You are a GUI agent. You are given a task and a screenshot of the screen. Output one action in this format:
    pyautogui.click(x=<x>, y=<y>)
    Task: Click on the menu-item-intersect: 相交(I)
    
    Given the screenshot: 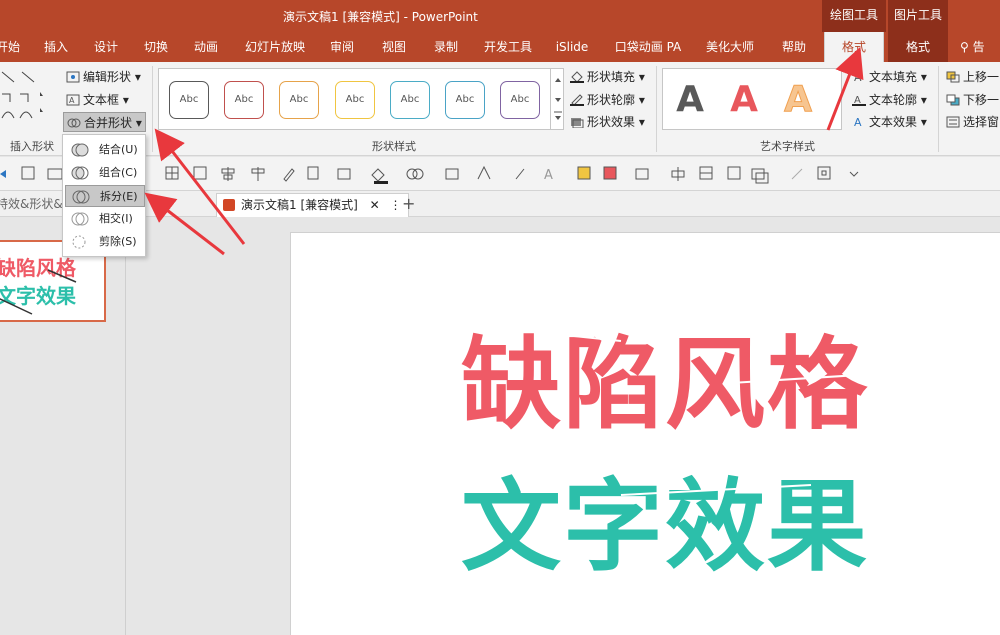 What is the action you would take?
    pyautogui.click(x=105, y=219)
    